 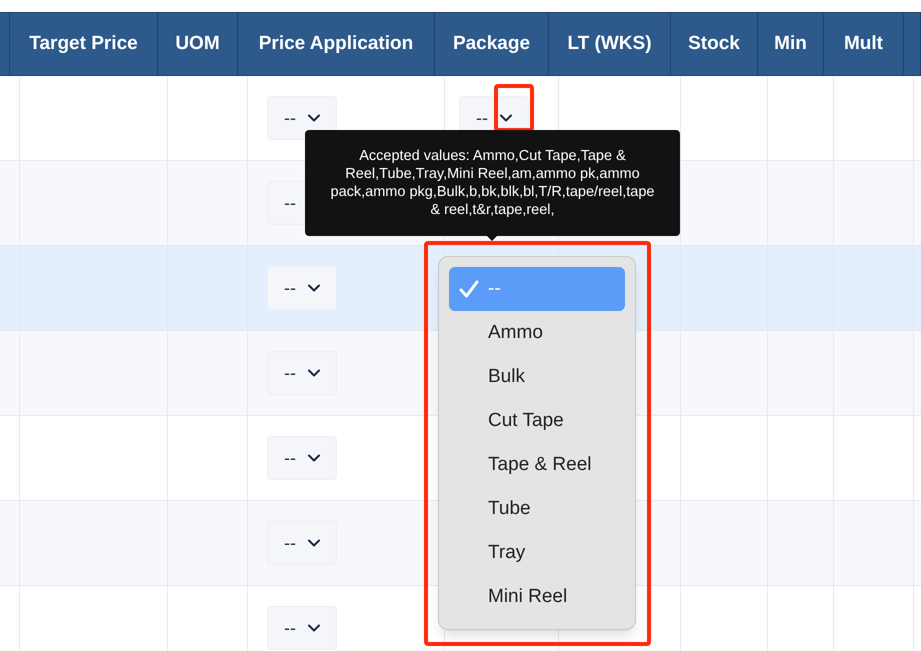 I want to click on column-header: Price Application, so click(x=336, y=44).